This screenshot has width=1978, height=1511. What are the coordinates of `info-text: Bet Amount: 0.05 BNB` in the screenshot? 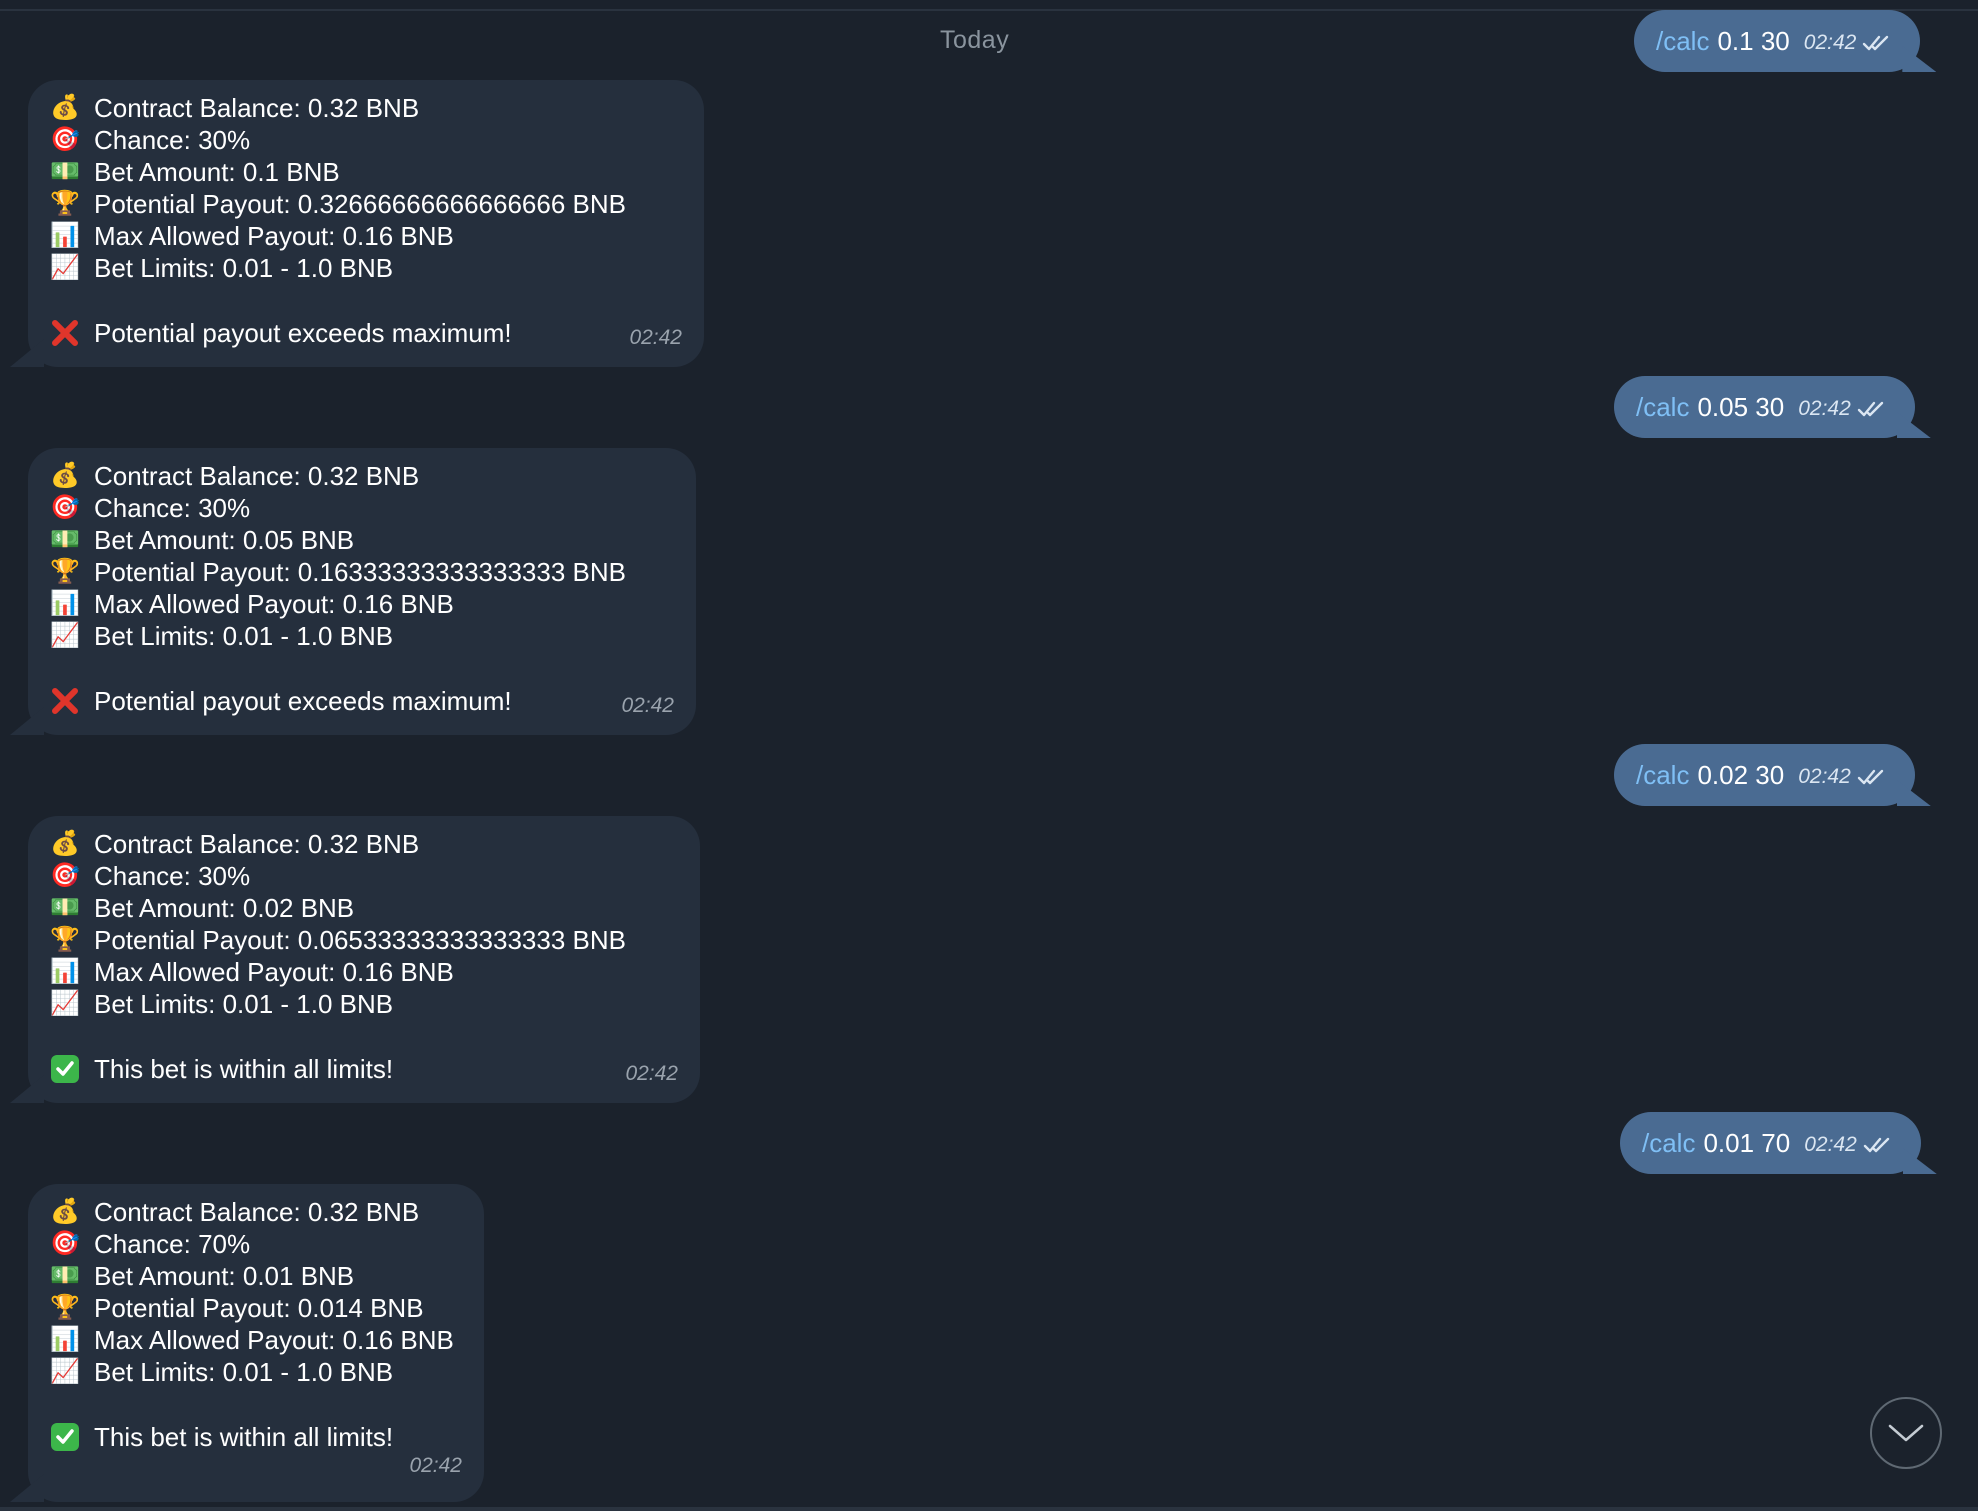 It's located at (224, 539).